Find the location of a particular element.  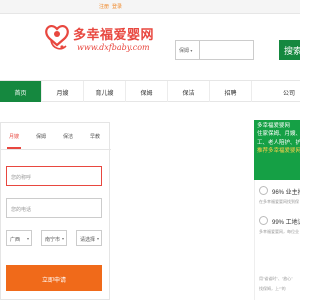

tab-housekeeper: 保姆 is located at coordinates (41, 136).